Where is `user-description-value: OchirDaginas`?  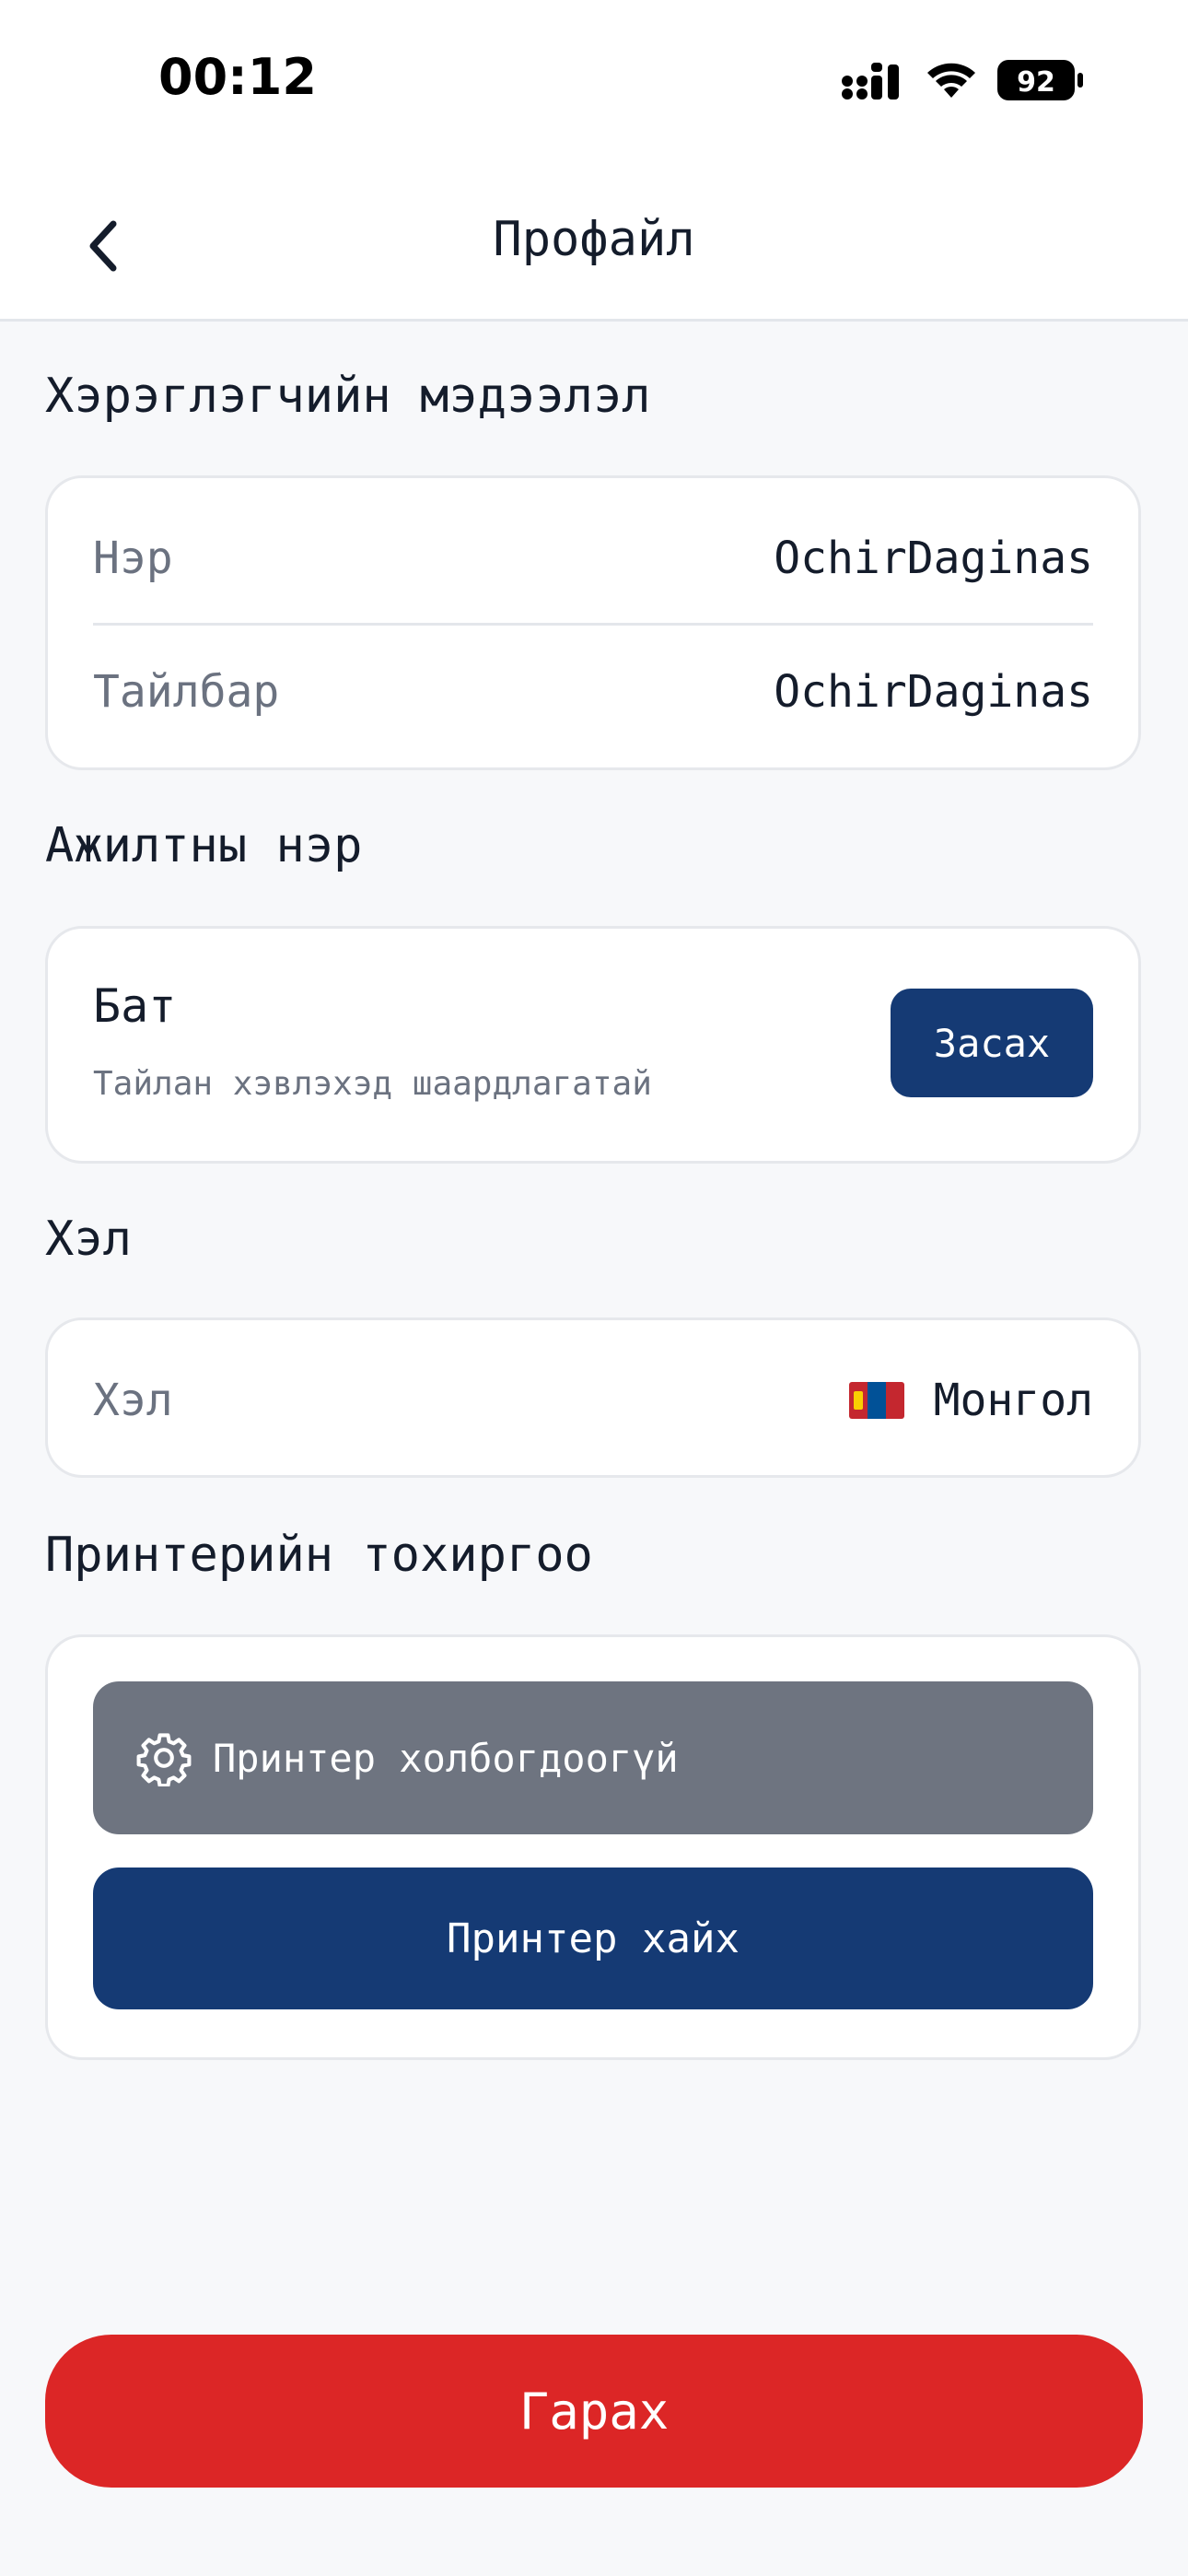
user-description-value: OchirDaginas is located at coordinates (934, 692).